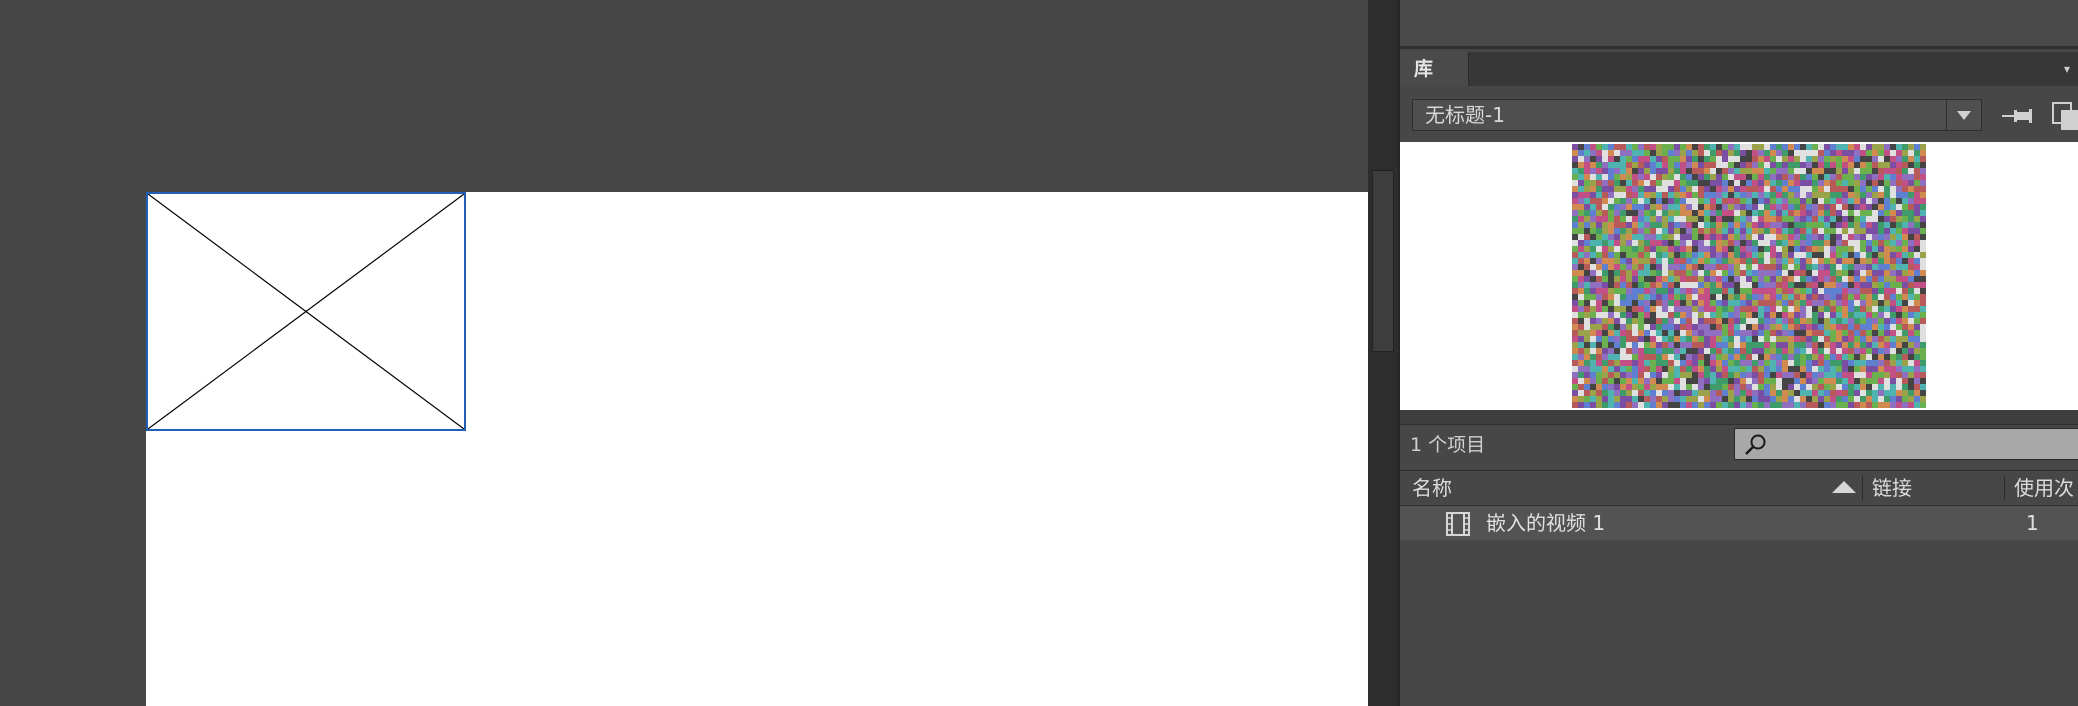 This screenshot has height=706, width=2078. Describe the element at coordinates (1963, 115) in the screenshot. I see `chevron-down-icon` at that location.